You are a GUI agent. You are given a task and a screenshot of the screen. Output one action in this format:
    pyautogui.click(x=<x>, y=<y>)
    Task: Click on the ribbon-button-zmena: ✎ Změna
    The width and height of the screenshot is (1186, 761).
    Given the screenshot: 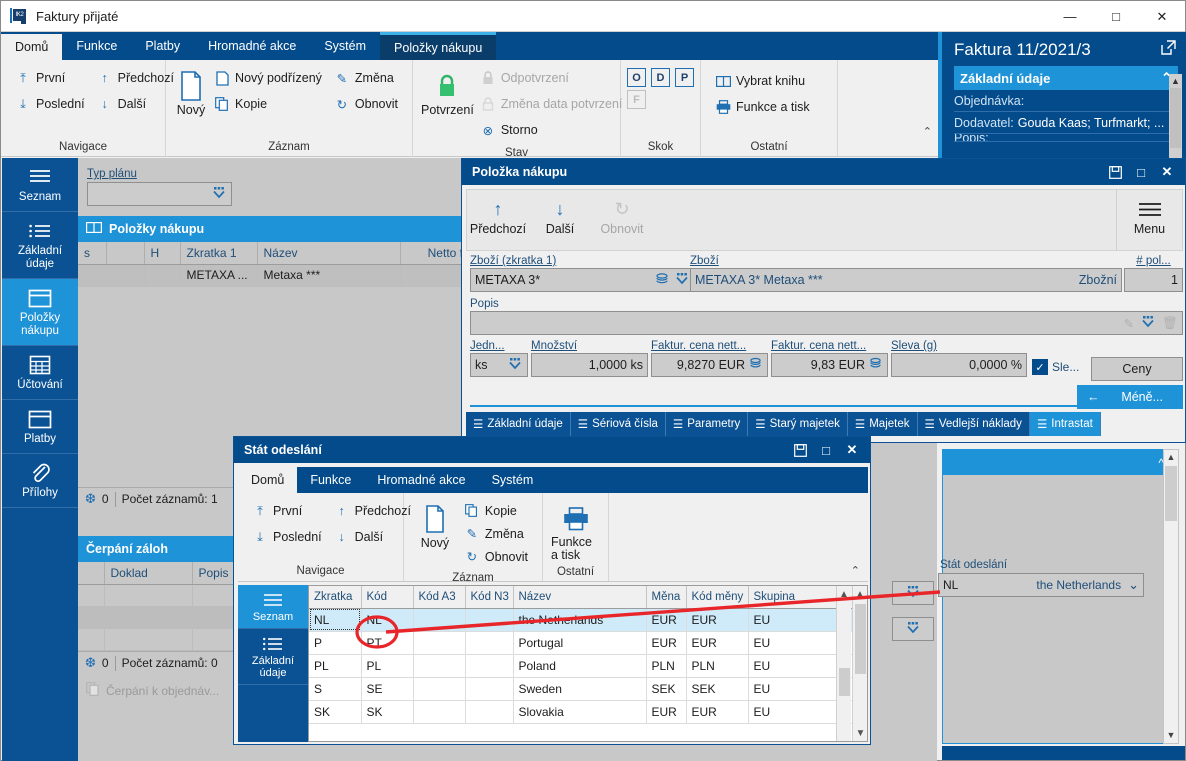 What is the action you would take?
    pyautogui.click(x=366, y=78)
    